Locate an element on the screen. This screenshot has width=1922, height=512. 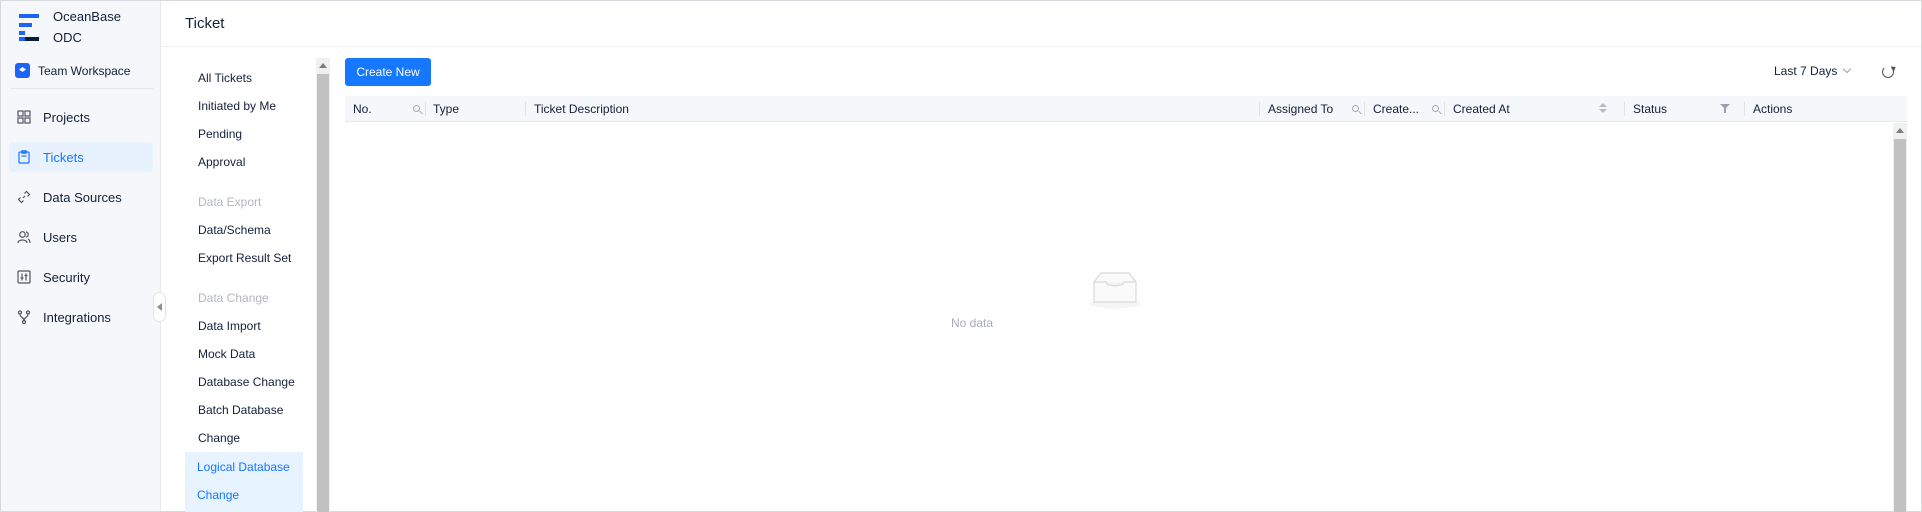
column-header-type: Type is located at coordinates (446, 109).